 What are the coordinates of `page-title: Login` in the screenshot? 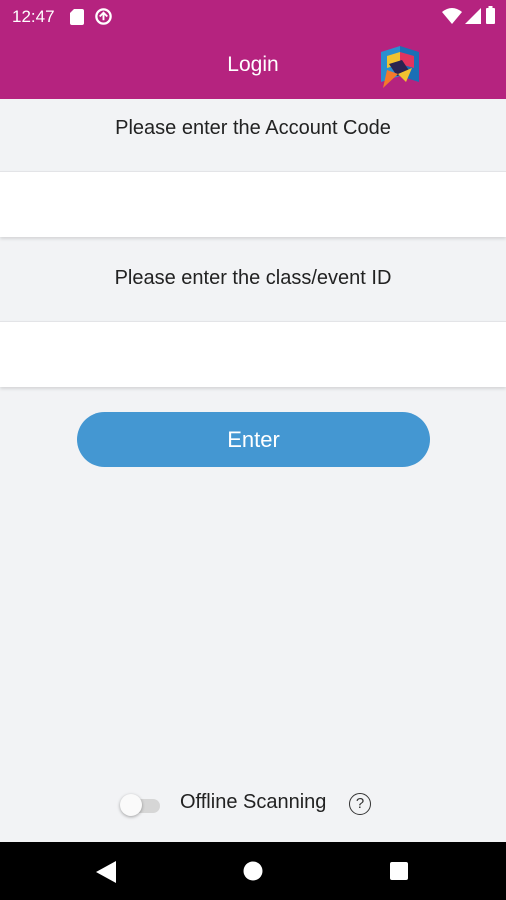 It's located at (253, 64).